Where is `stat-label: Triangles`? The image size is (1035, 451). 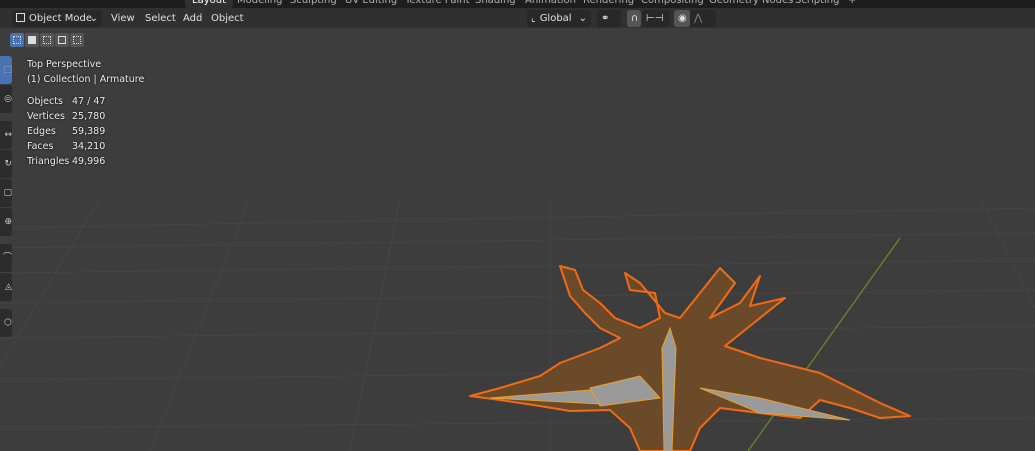 stat-label: Triangles is located at coordinates (48, 161).